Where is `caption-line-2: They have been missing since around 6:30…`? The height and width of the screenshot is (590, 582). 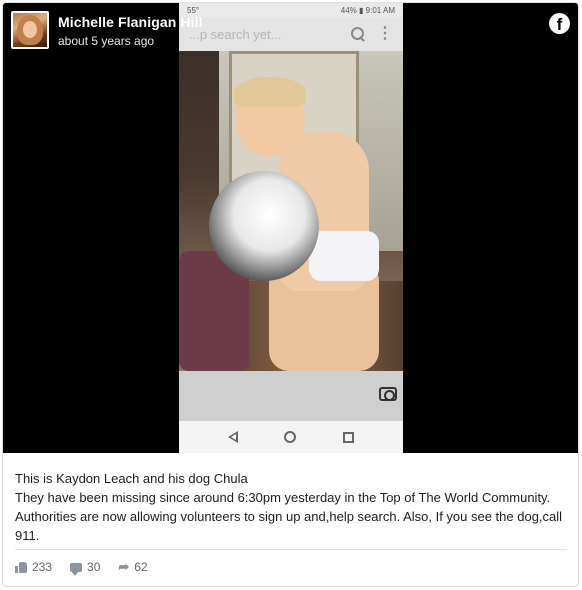
caption-line-2: They have been missing since around 6:30… is located at coordinates (289, 516).